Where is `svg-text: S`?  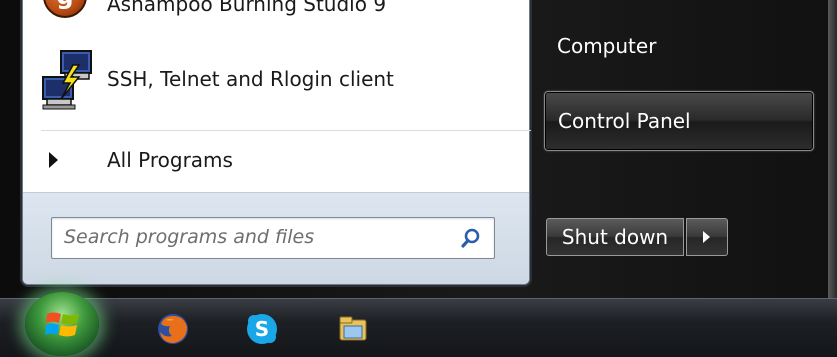 svg-text: S is located at coordinates (262, 329).